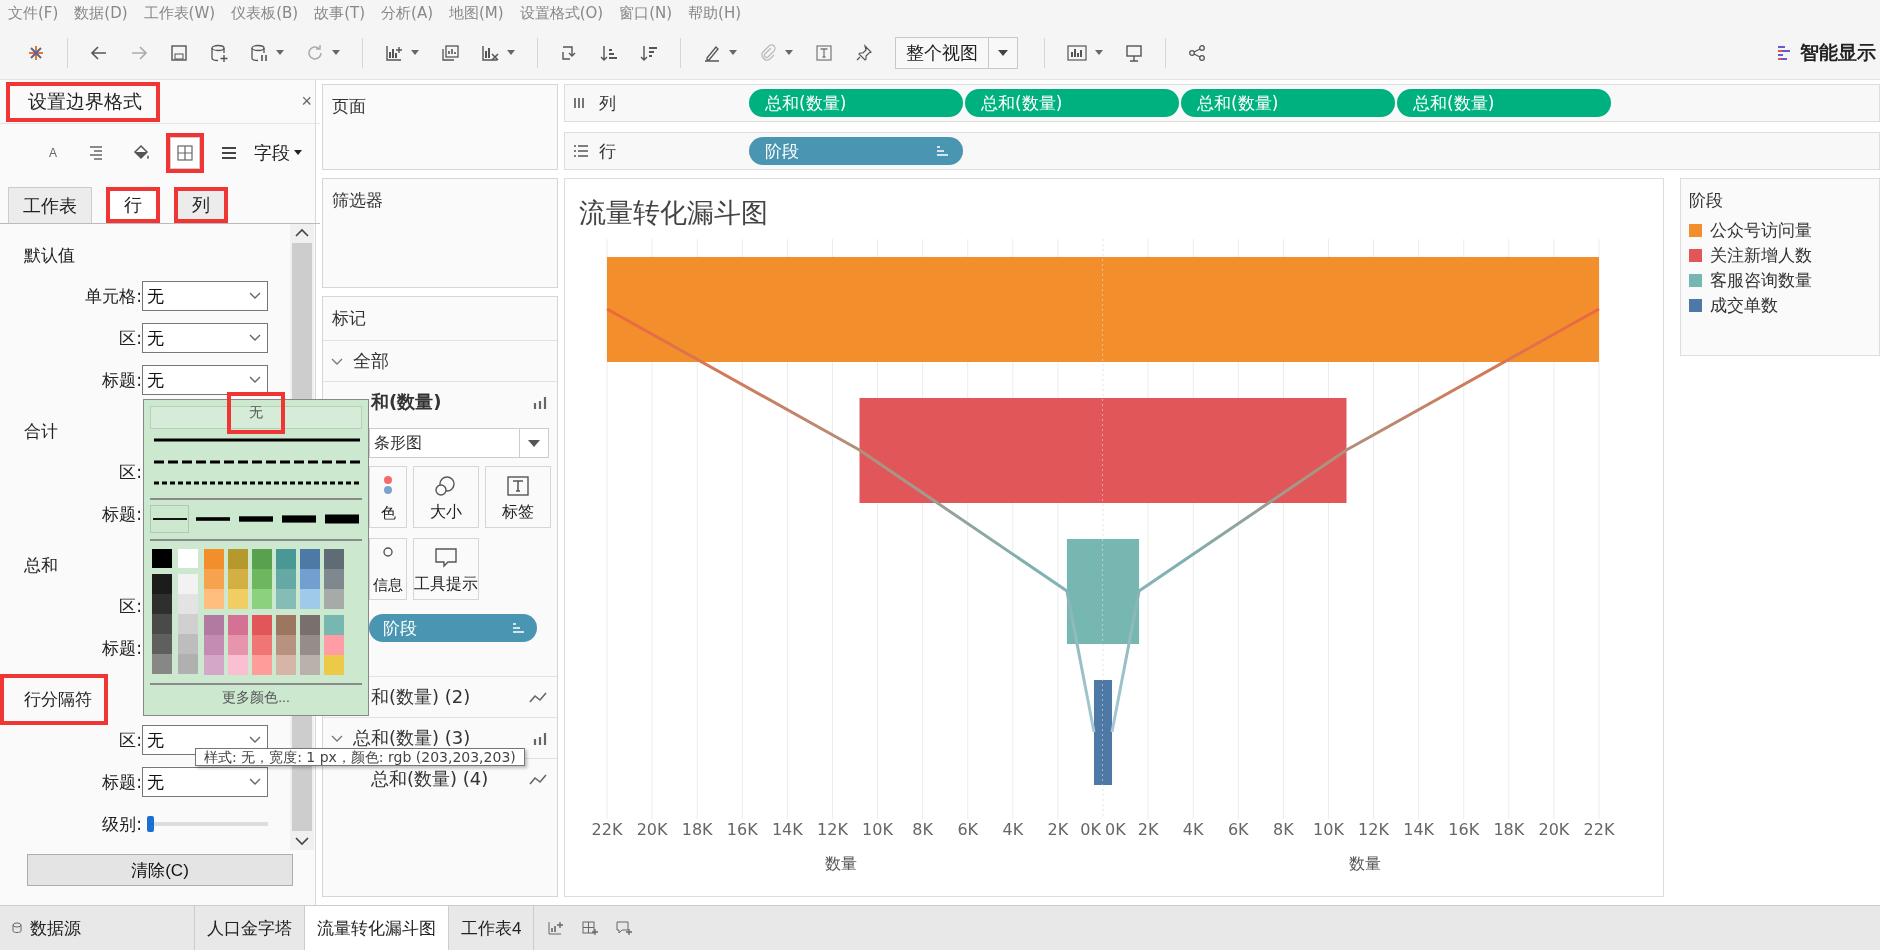 Image resolution: width=1880 pixels, height=950 pixels. Describe the element at coordinates (49, 255) in the screenshot. I see `section-title: 默认值` at that location.